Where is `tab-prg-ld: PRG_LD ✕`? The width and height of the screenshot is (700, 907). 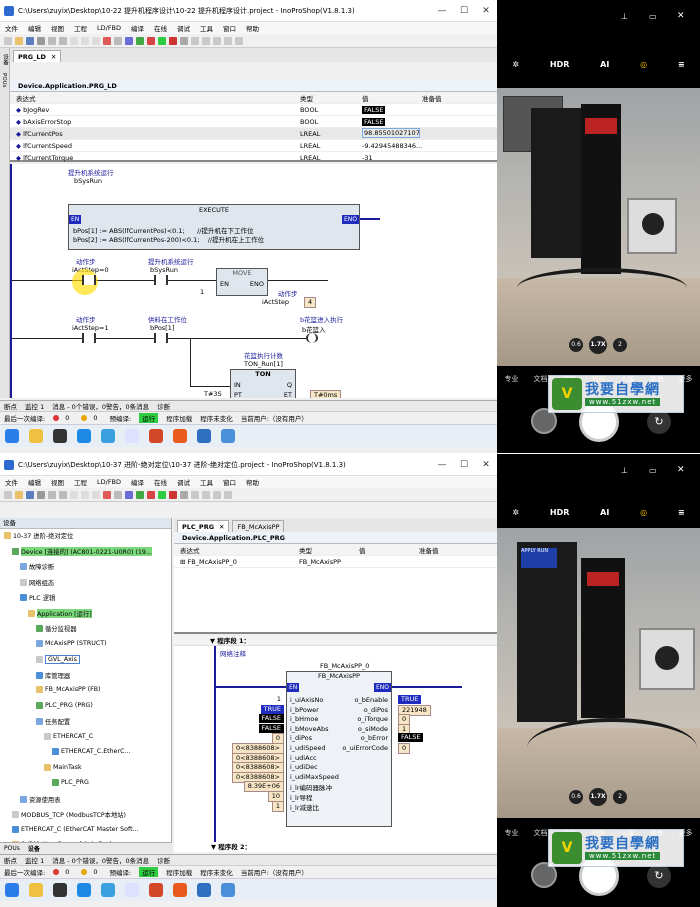 tab-prg-ld: PRG_LD ✕ is located at coordinates (37, 56).